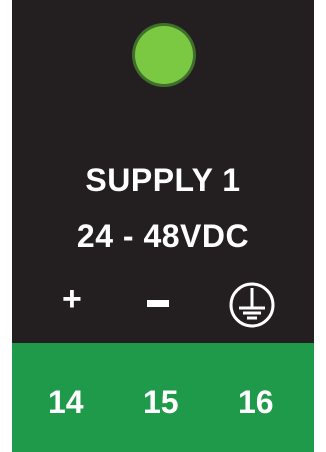 Image resolution: width=326 pixels, height=452 pixels. Describe the element at coordinates (163, 236) in the screenshot. I see `voltage-range: 24 - 48VDC` at that location.